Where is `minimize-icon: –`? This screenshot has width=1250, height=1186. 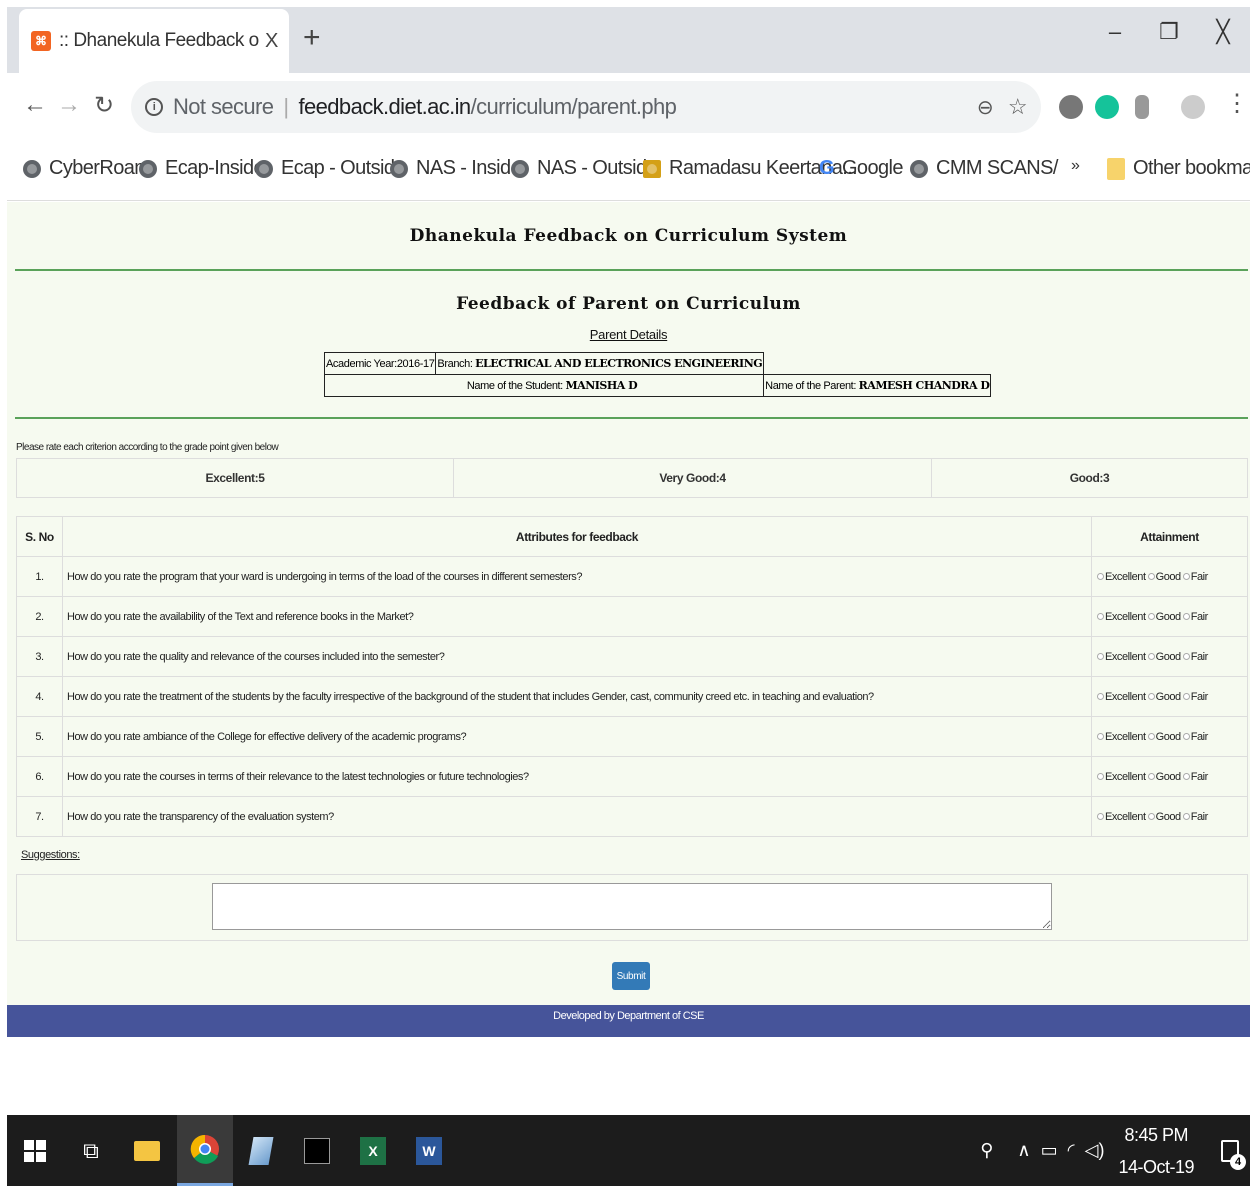 minimize-icon: – is located at coordinates (1115, 32).